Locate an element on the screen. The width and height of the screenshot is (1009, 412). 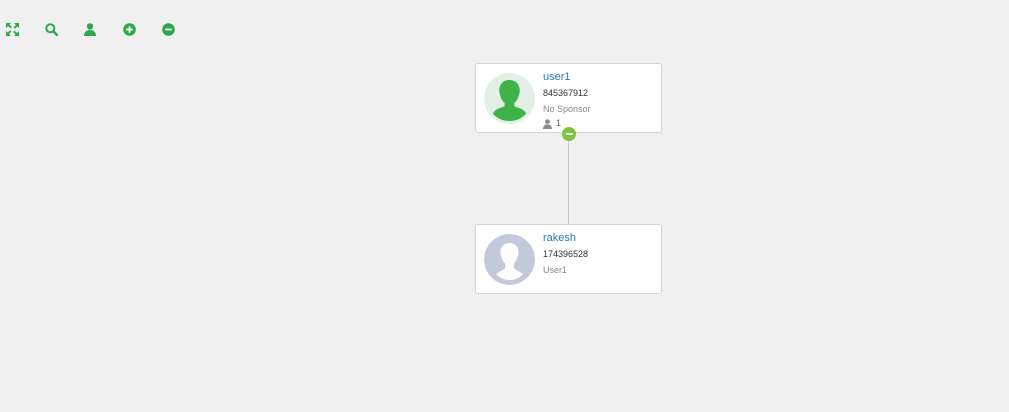
tree-node-root: user1 845367912 No Sponsor 1 is located at coordinates (568, 98).